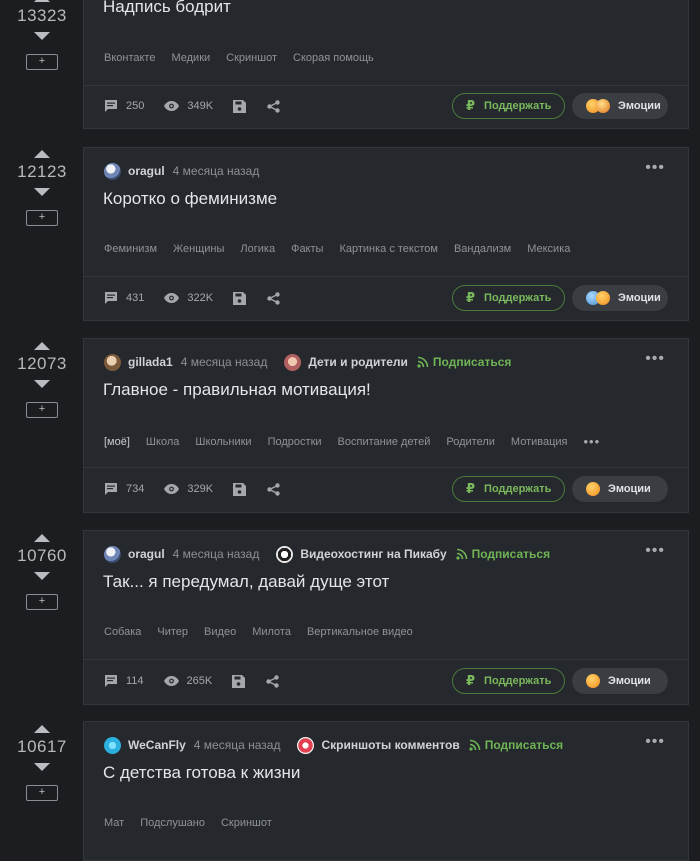 This screenshot has height=861, width=700. What do you see at coordinates (167, 8) in the screenshot?
I see `post-title: Надпись бодрит` at bounding box center [167, 8].